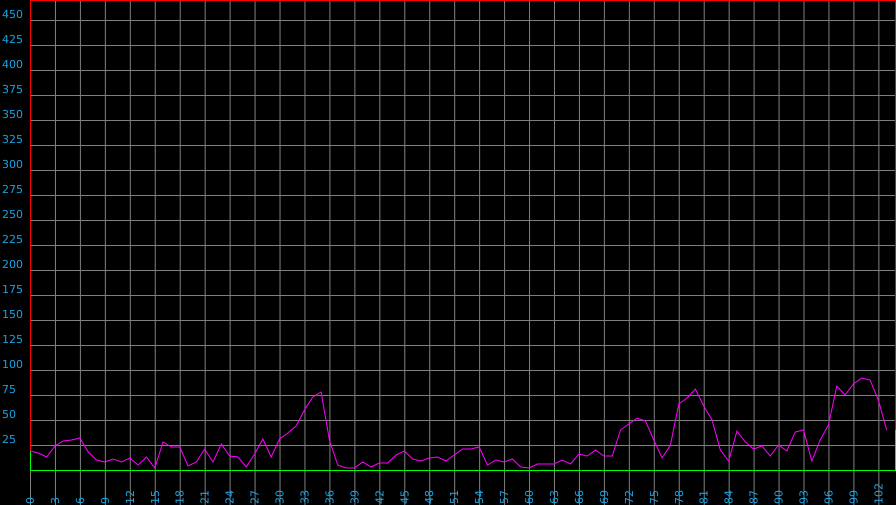 This screenshot has height=505, width=896. What do you see at coordinates (12, 64) in the screenshot?
I see `y-tick-label: 400` at bounding box center [12, 64].